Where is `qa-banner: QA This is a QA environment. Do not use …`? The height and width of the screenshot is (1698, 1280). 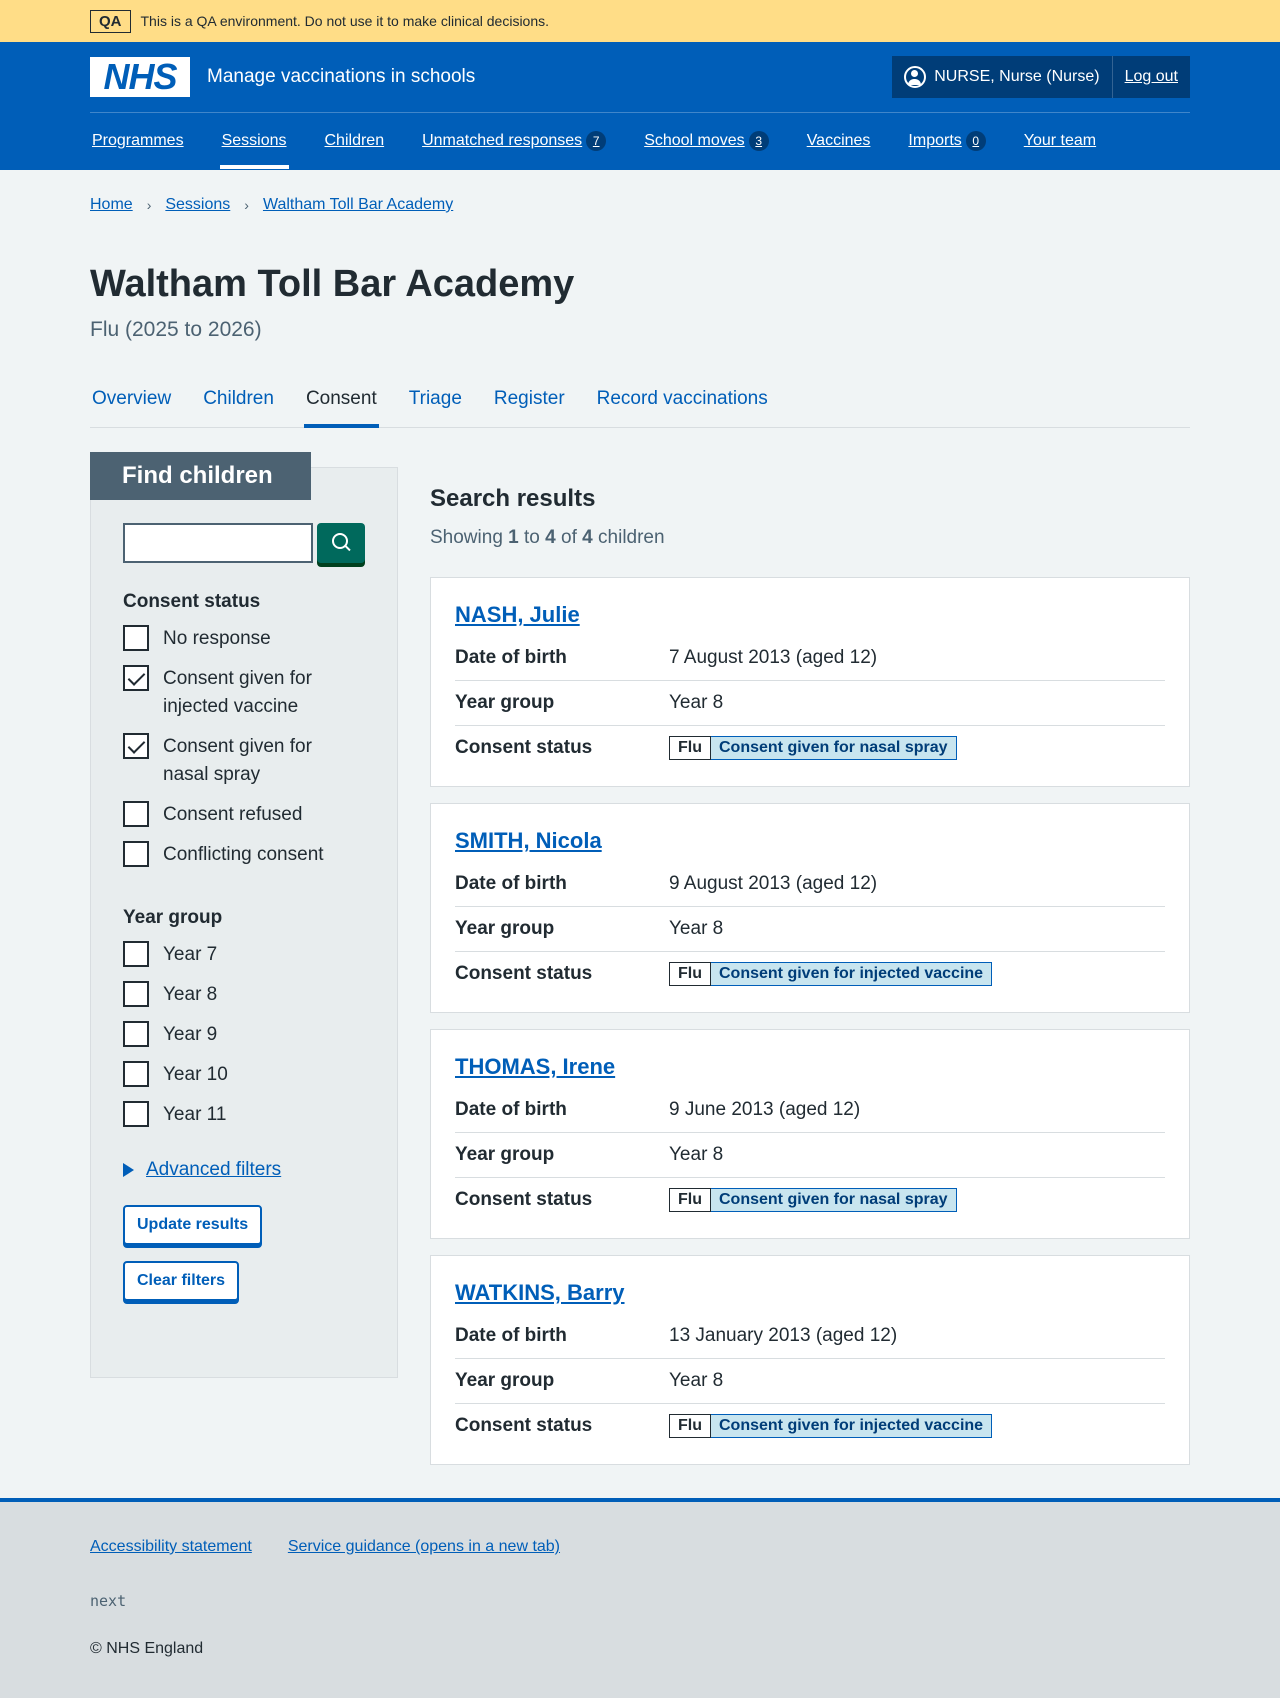
qa-banner: QA This is a QA environment. Do not use … is located at coordinates (640, 21).